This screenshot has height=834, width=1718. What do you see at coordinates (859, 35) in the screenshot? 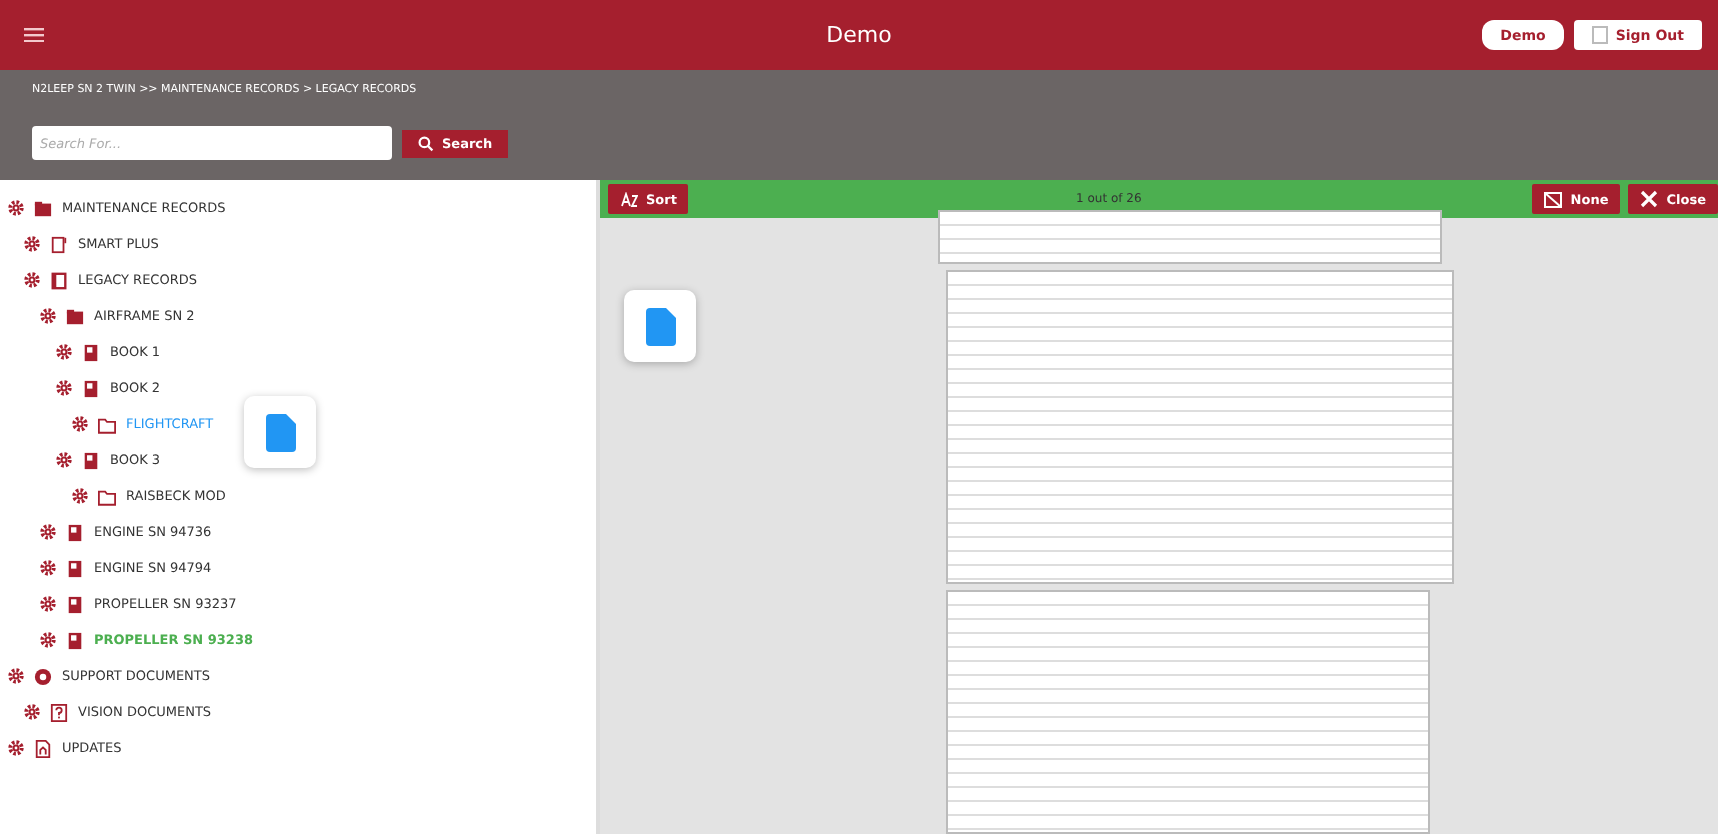
I see `app-title: Demo` at bounding box center [859, 35].